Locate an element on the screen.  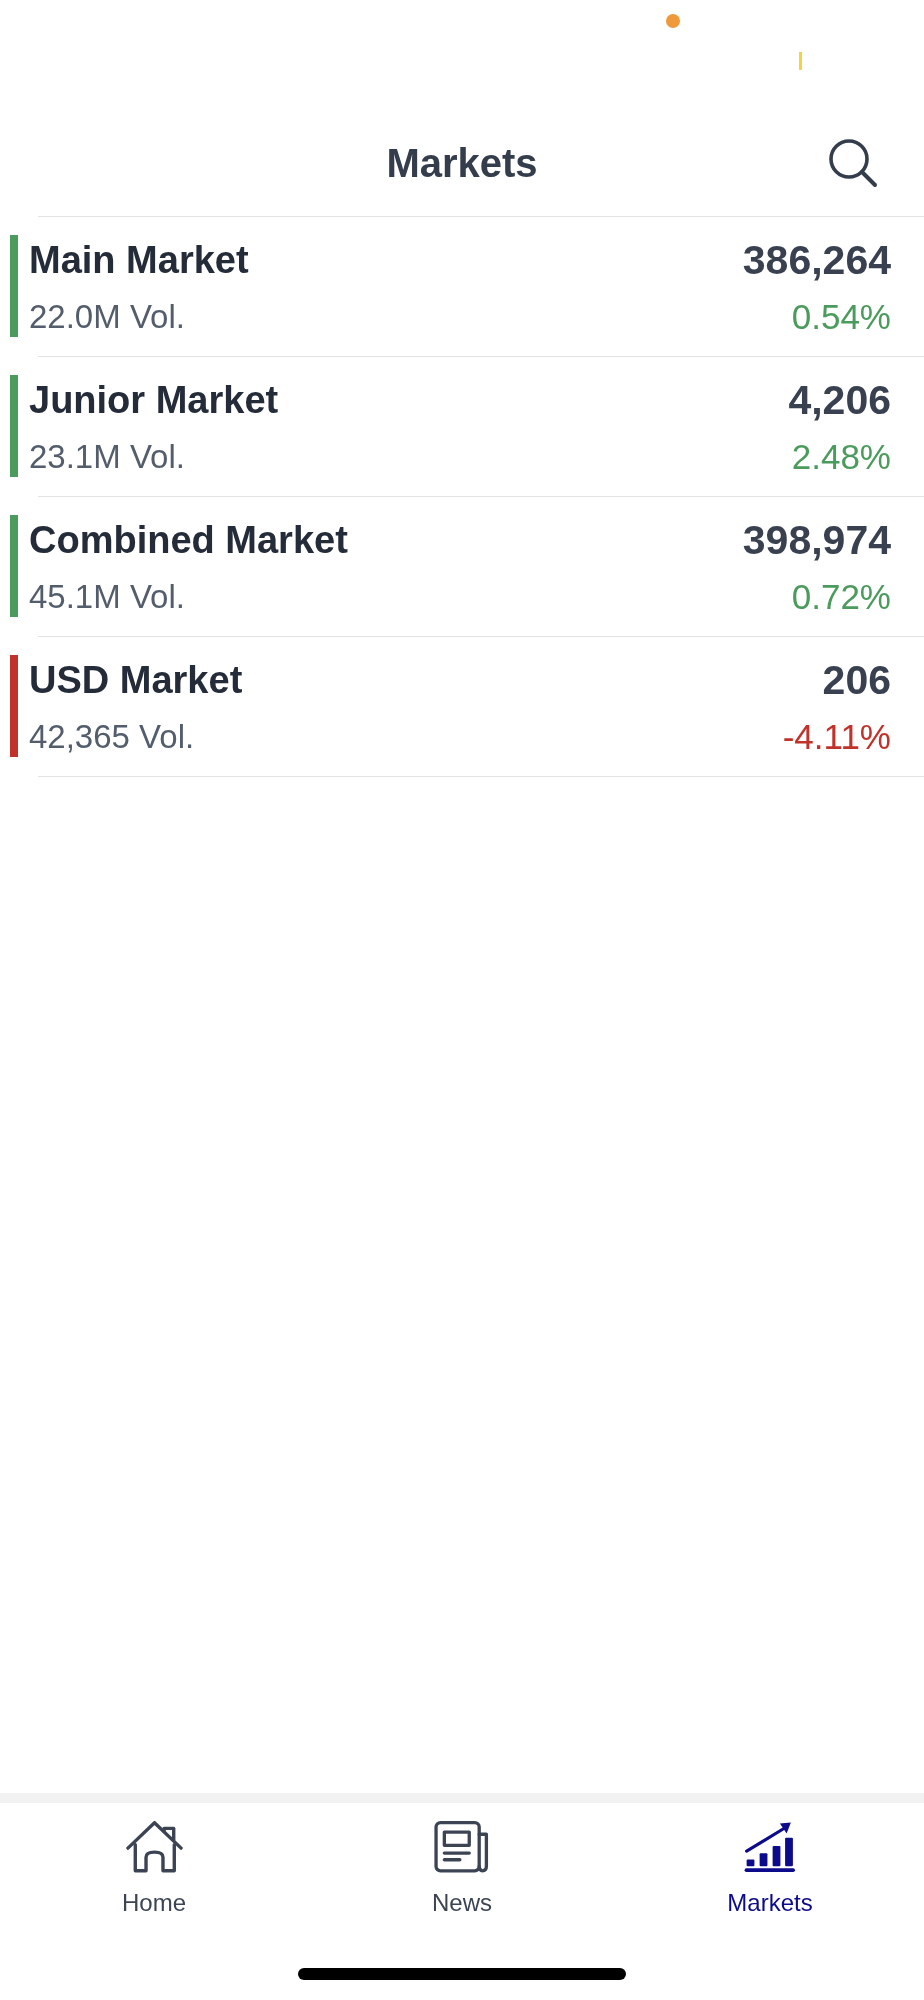
search-icon is located at coordinates (853, 163).